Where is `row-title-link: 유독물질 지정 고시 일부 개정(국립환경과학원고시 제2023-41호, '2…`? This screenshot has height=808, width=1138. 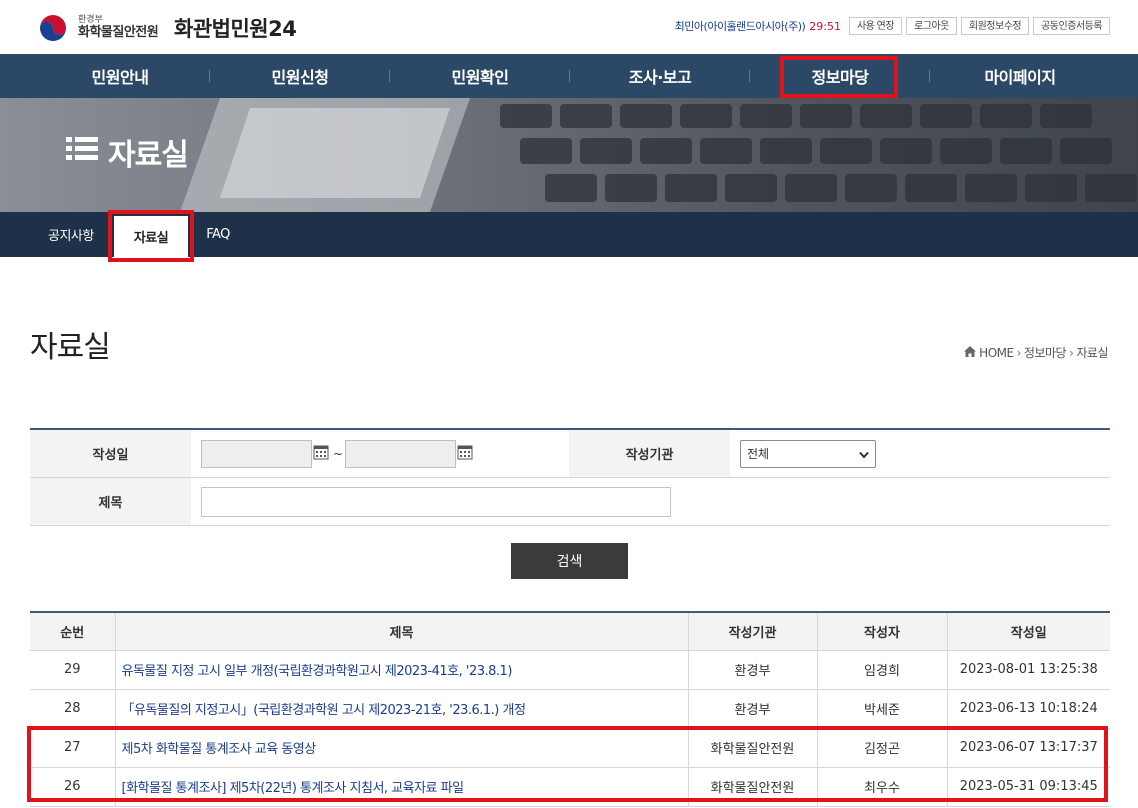 row-title-link: 유독물질 지정 고시 일부 개정(국립환경과학원고시 제2023-41호, '2… is located at coordinates (401, 670).